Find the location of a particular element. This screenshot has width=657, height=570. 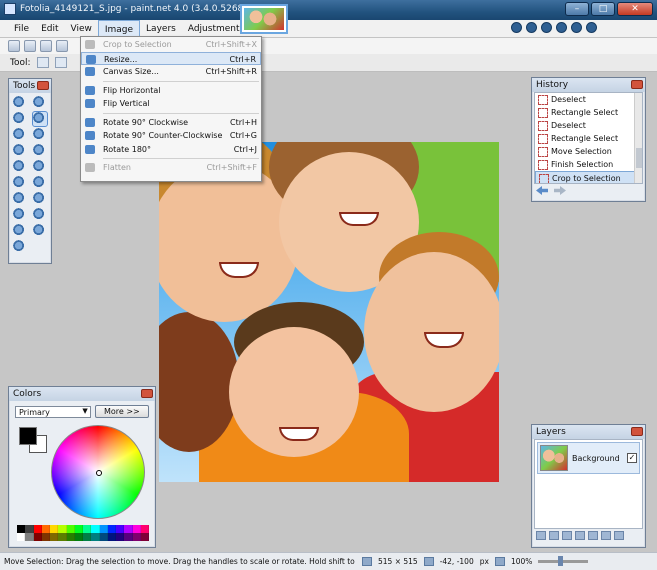

history-item: Move Selection is located at coordinates (588, 151).